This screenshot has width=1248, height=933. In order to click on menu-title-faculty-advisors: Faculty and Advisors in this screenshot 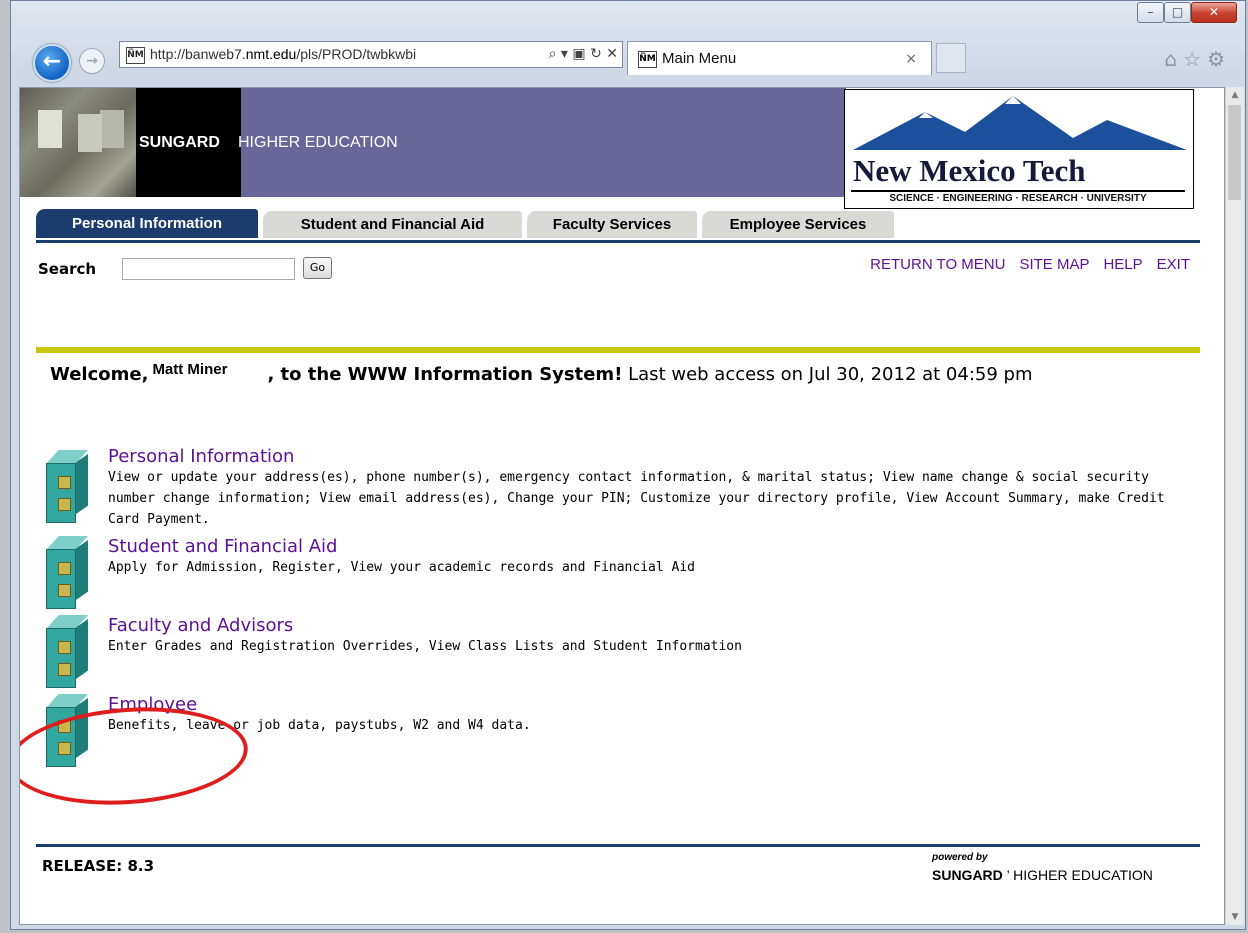, I will do `click(200, 626)`.